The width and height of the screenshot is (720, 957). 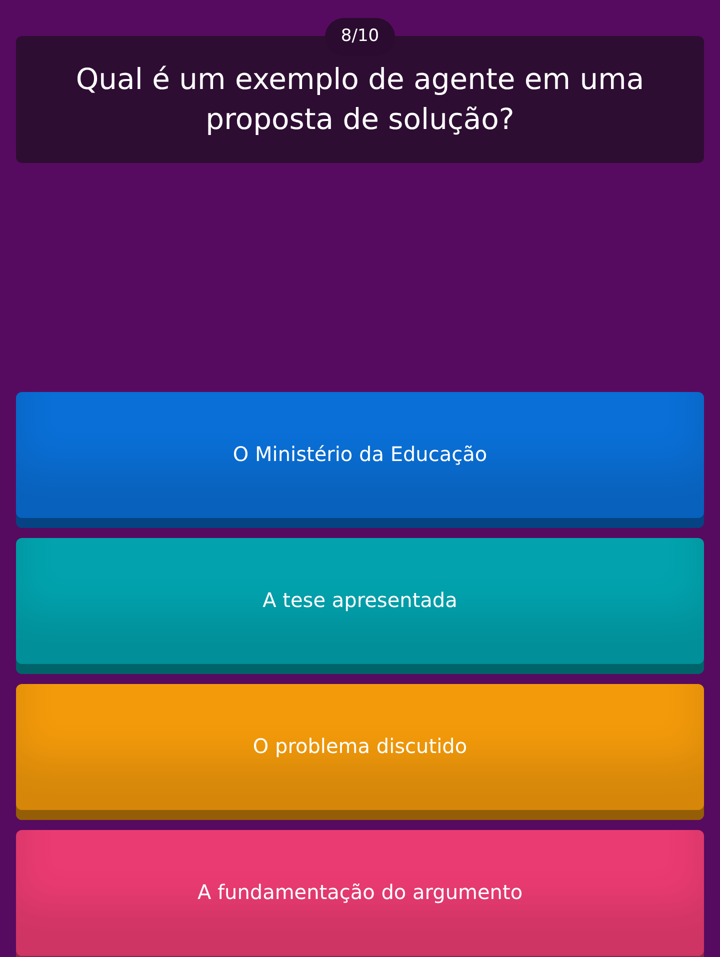 What do you see at coordinates (360, 893) in the screenshot?
I see `answer-button: A fundamentação do argumento` at bounding box center [360, 893].